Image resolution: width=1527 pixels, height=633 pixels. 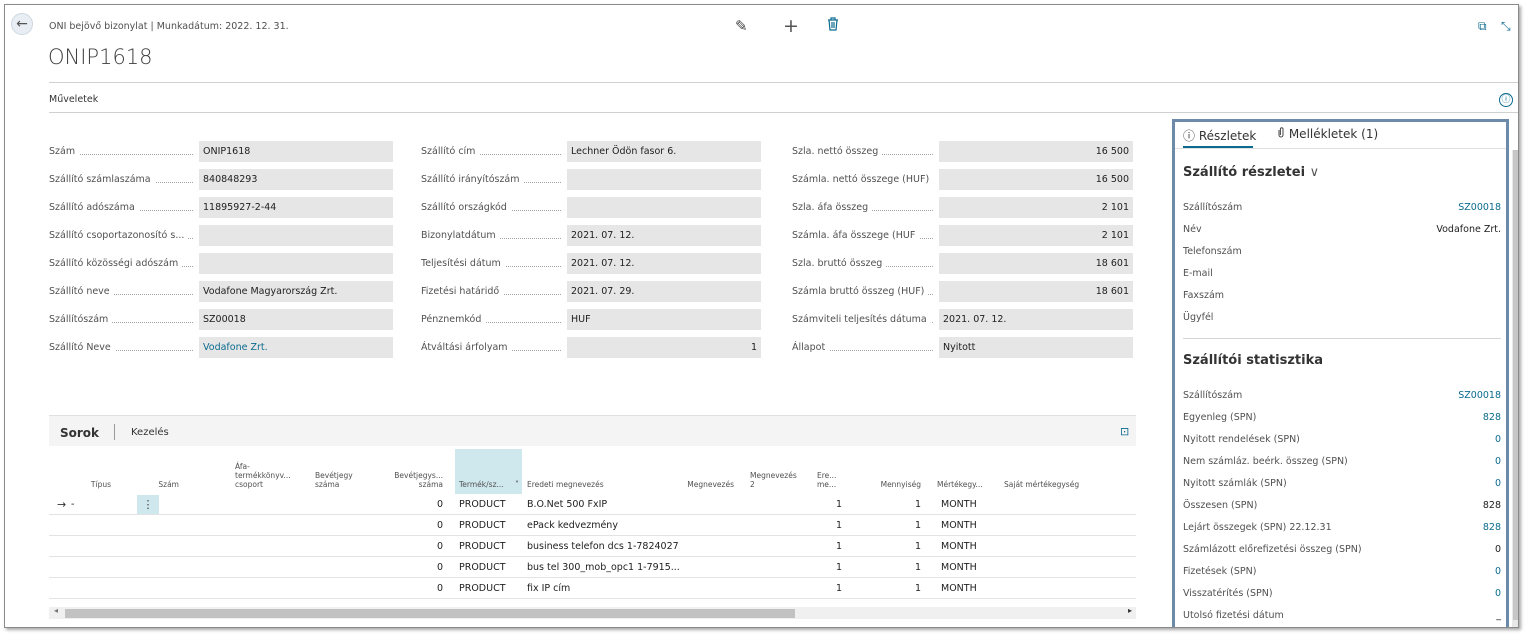 I want to click on column-header: Bevétjegy száma, so click(x=340, y=480).